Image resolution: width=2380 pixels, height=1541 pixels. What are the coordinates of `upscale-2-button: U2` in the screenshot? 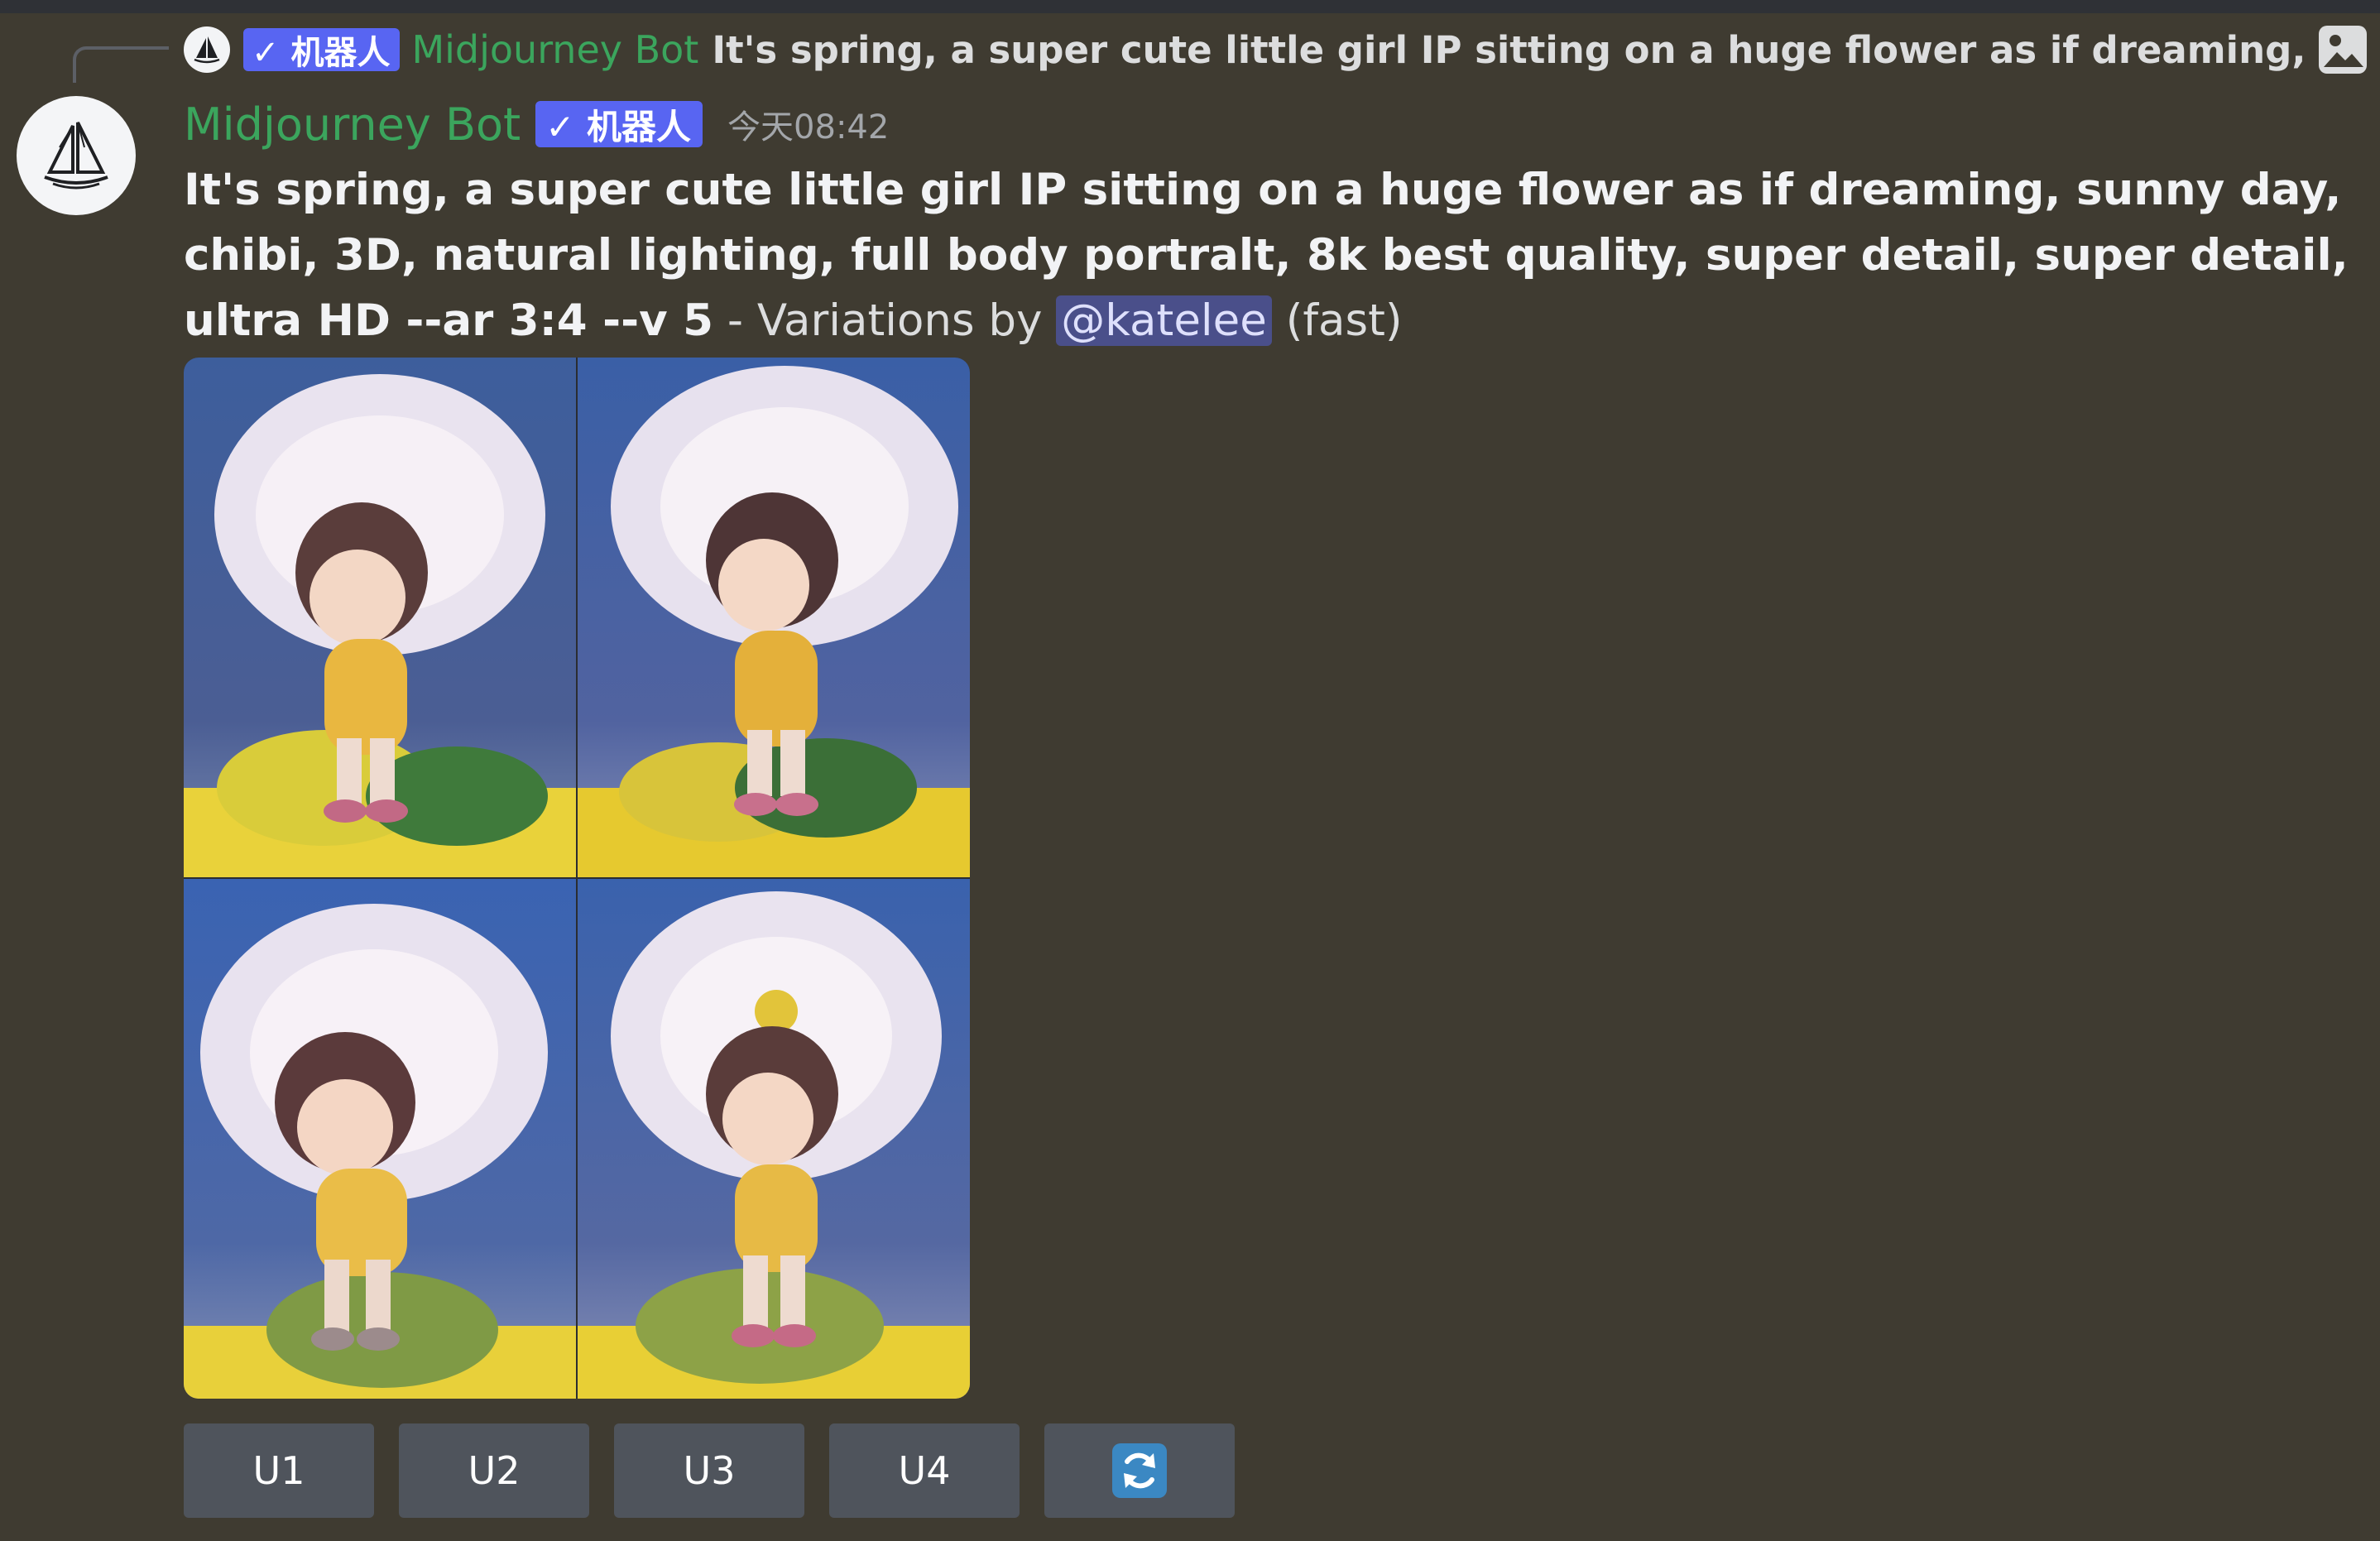 It's located at (494, 1470).